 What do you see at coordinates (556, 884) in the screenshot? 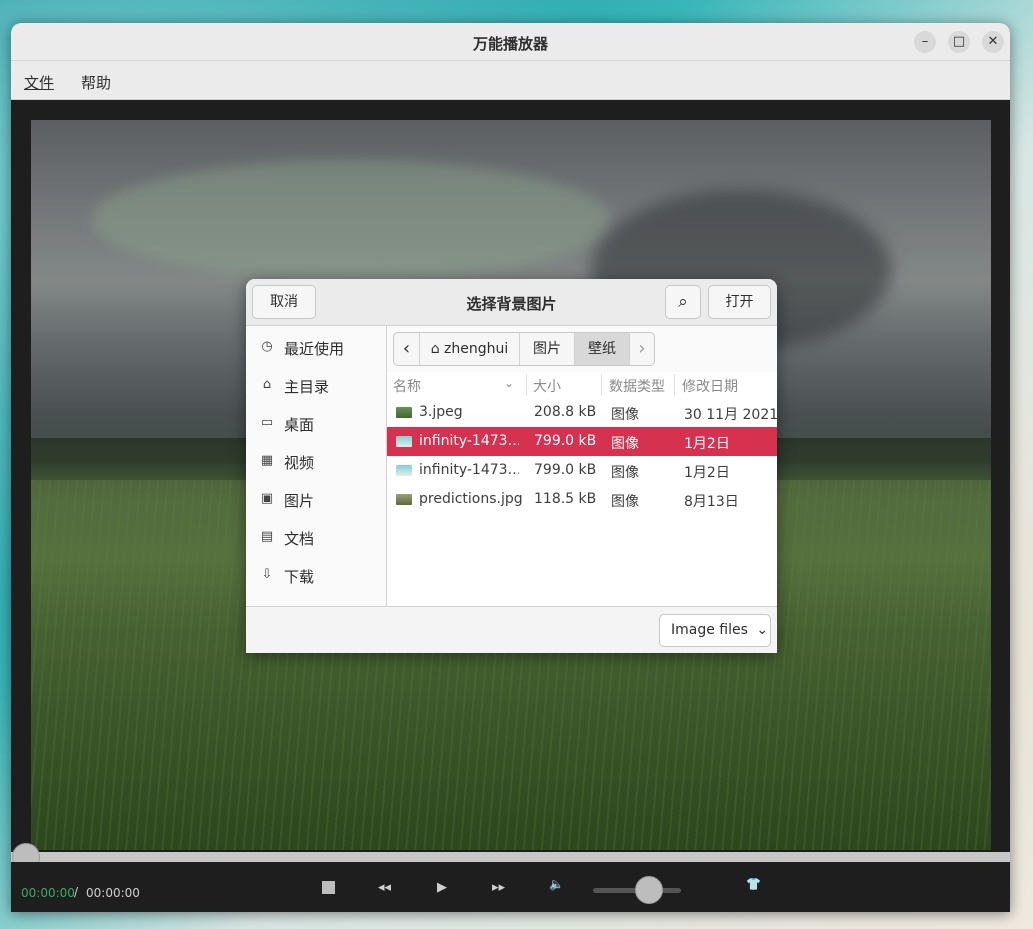
I see `speaker-icon: 🔈` at bounding box center [556, 884].